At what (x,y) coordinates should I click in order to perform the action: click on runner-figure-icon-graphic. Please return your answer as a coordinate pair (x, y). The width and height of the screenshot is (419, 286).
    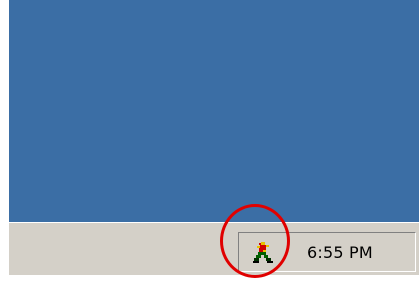
    Looking at the image, I should click on (263, 252).